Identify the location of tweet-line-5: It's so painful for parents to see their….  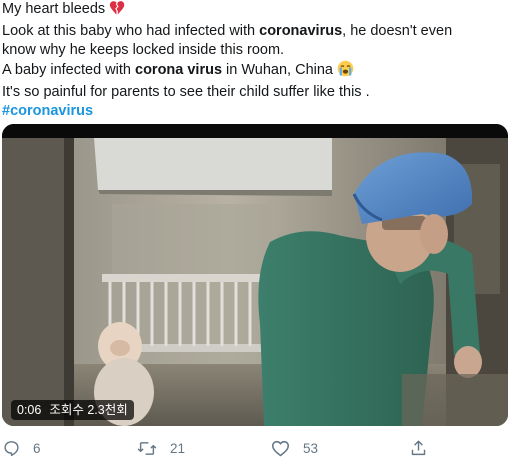
(186, 92).